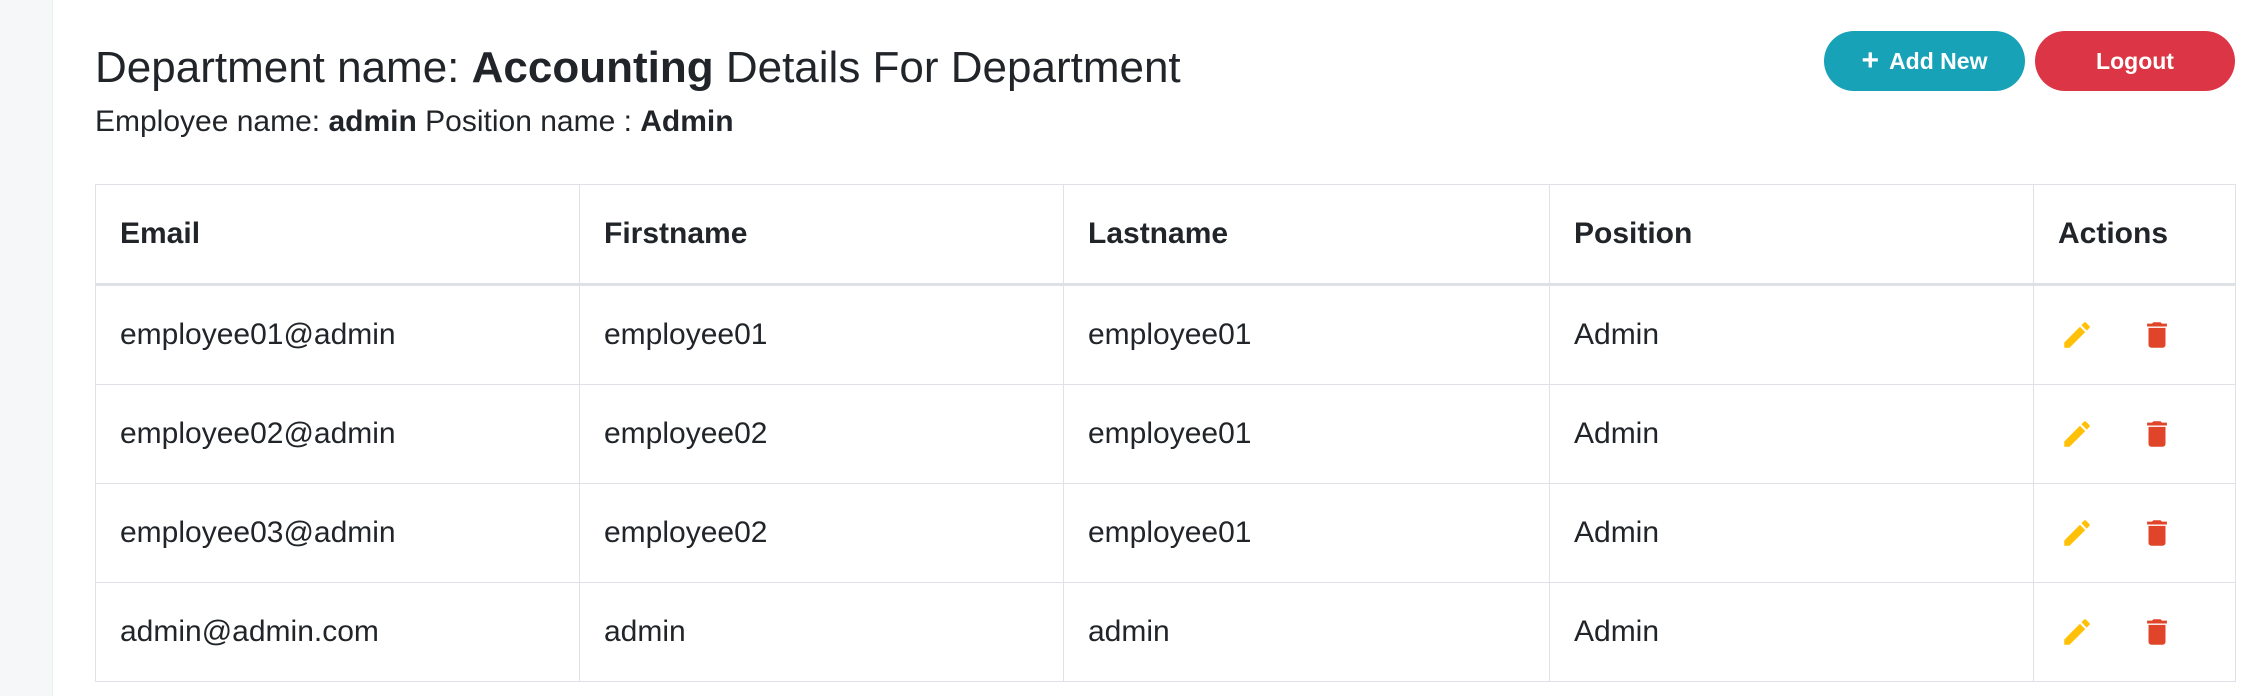 This screenshot has width=2258, height=696. I want to click on dept-label: Department name:, so click(283, 67).